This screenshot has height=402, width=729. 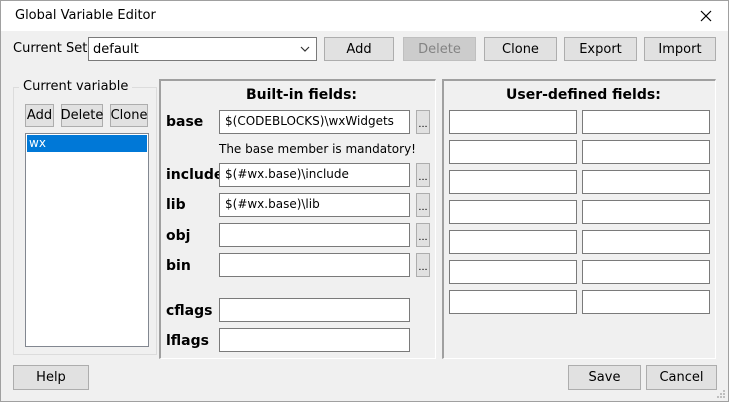 I want to click on current-variable-group-title: Current variable, so click(x=76, y=86).